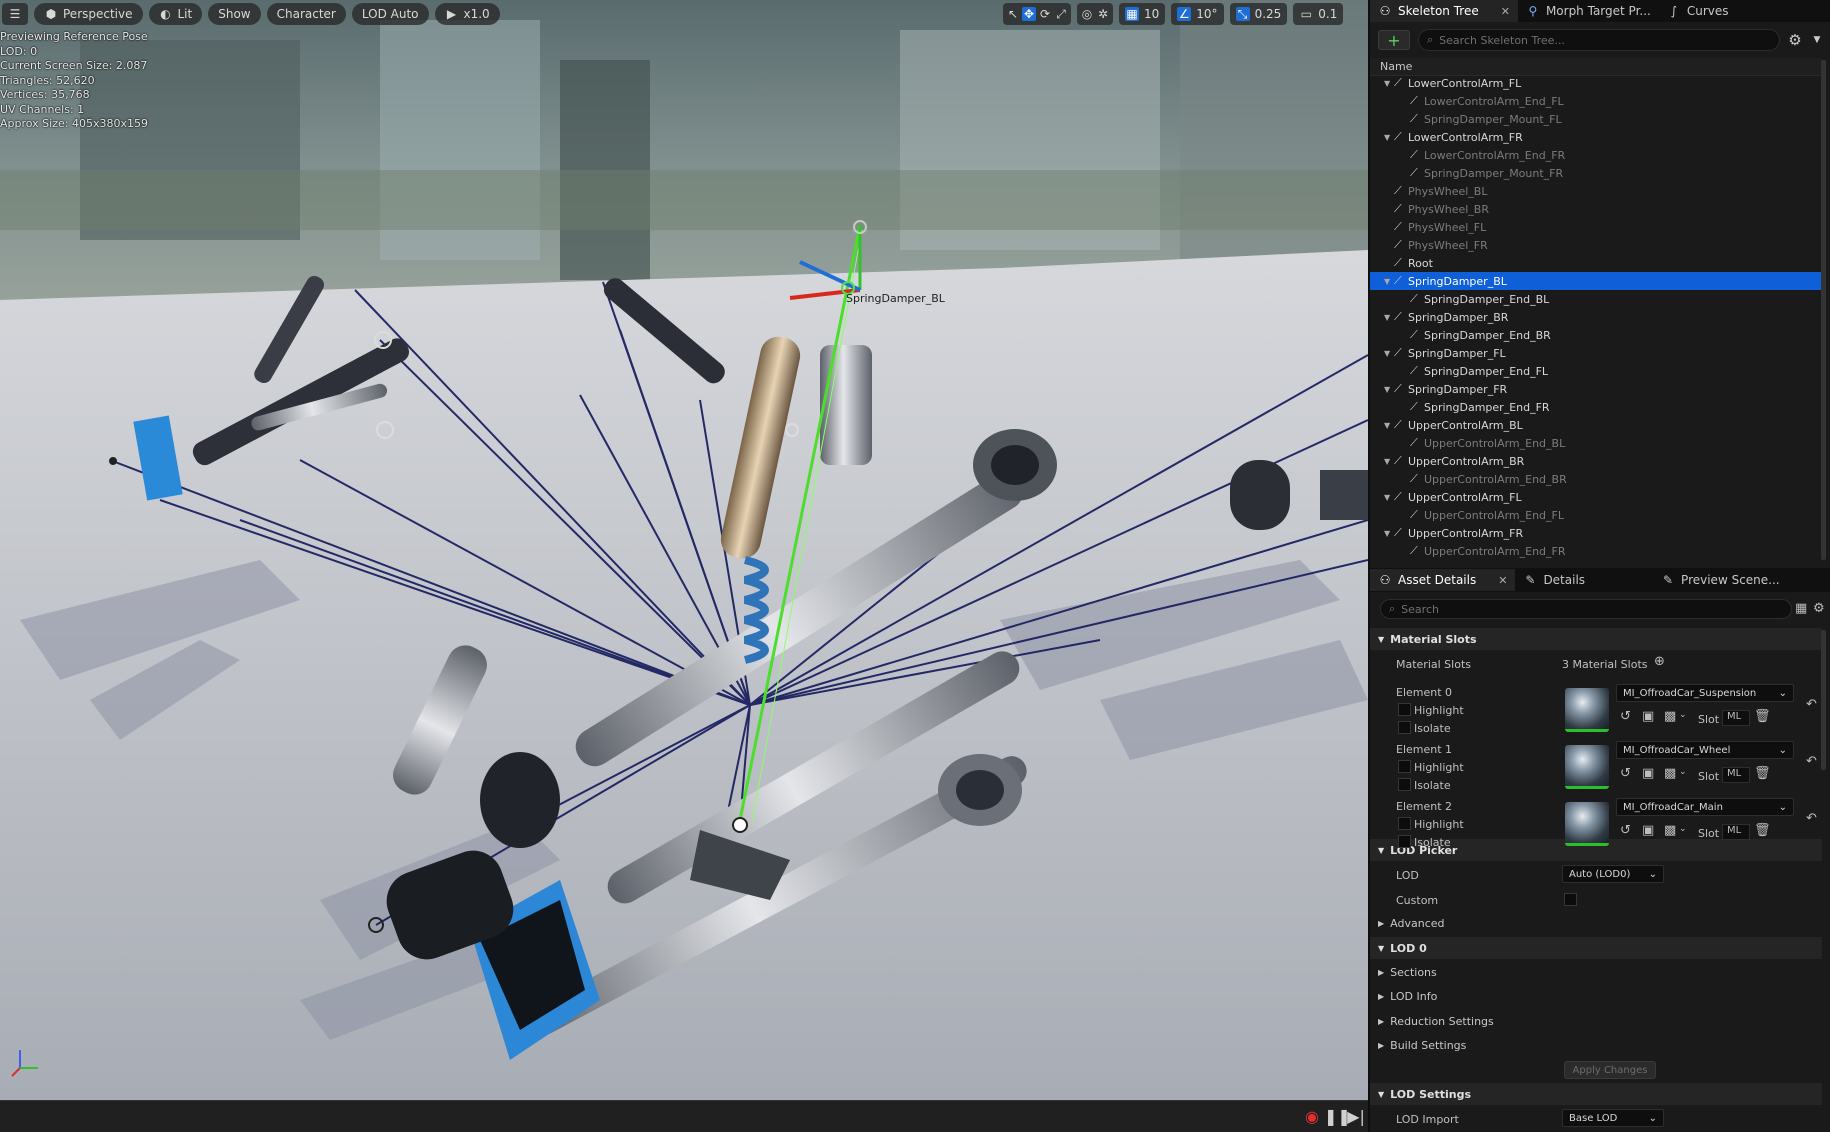 The height and width of the screenshot is (1132, 1830). I want to click on apply-changes-button: Apply Changes, so click(1610, 1070).